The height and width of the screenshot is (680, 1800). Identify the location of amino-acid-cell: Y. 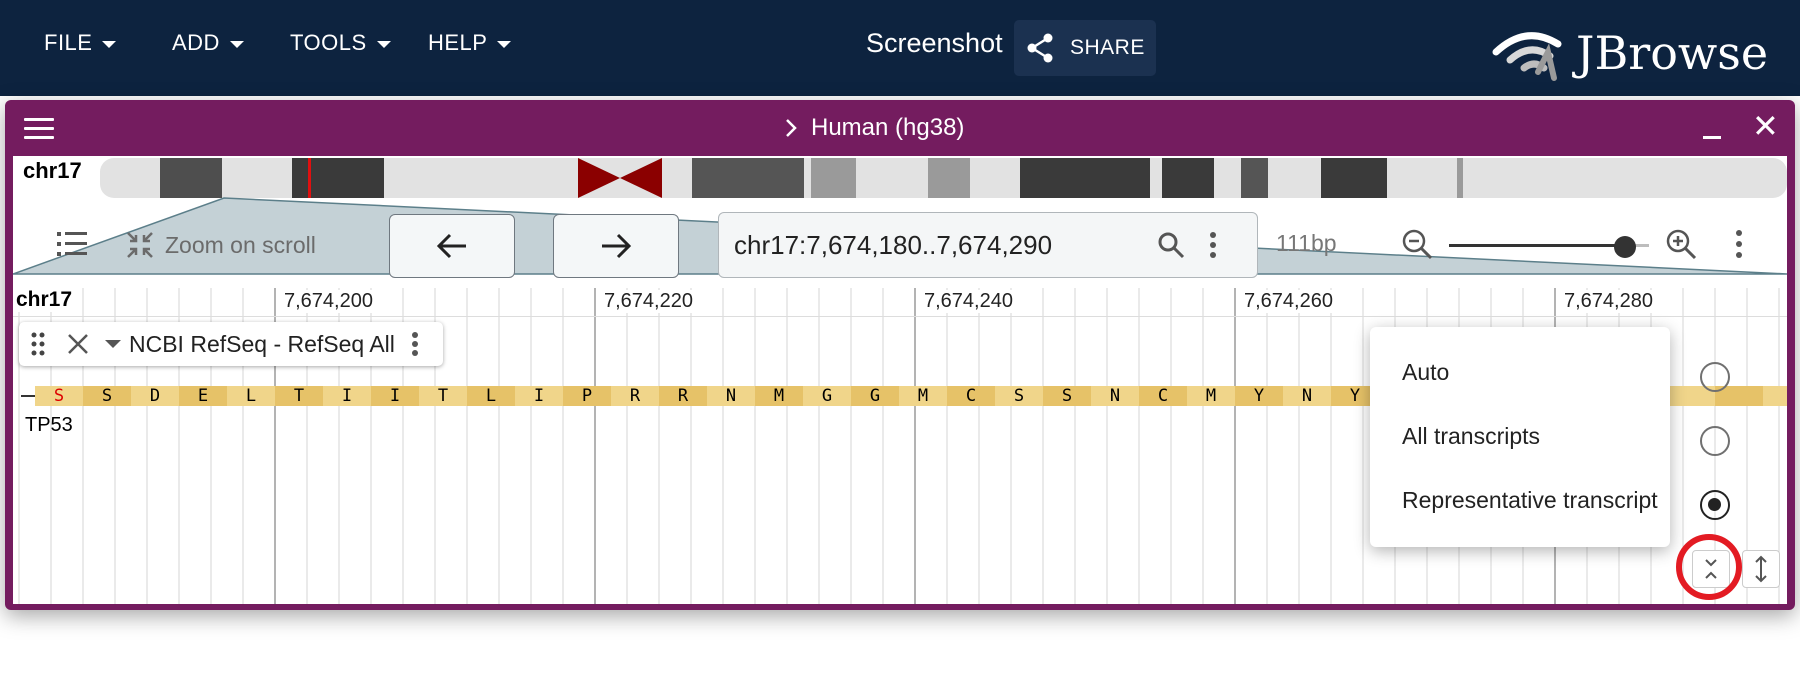
(1259, 396).